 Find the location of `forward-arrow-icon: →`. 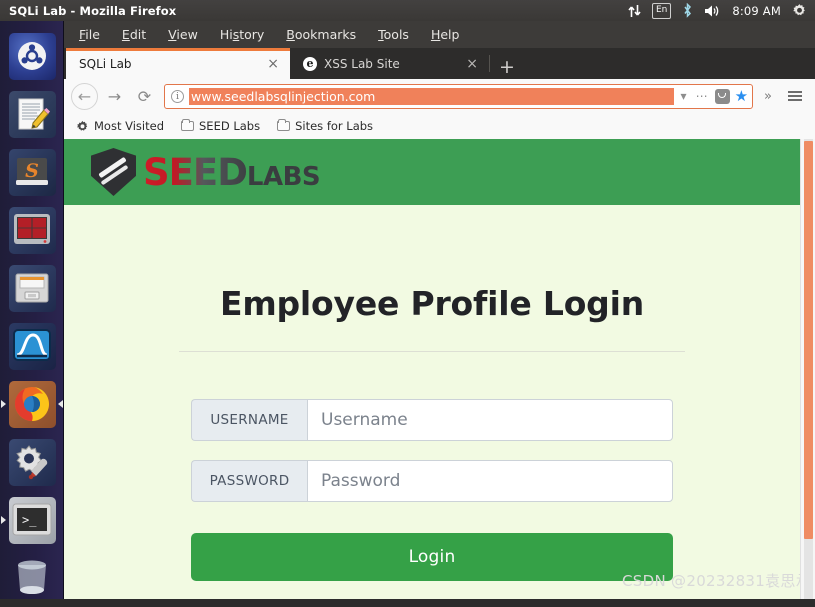

forward-arrow-icon: → is located at coordinates (114, 96).